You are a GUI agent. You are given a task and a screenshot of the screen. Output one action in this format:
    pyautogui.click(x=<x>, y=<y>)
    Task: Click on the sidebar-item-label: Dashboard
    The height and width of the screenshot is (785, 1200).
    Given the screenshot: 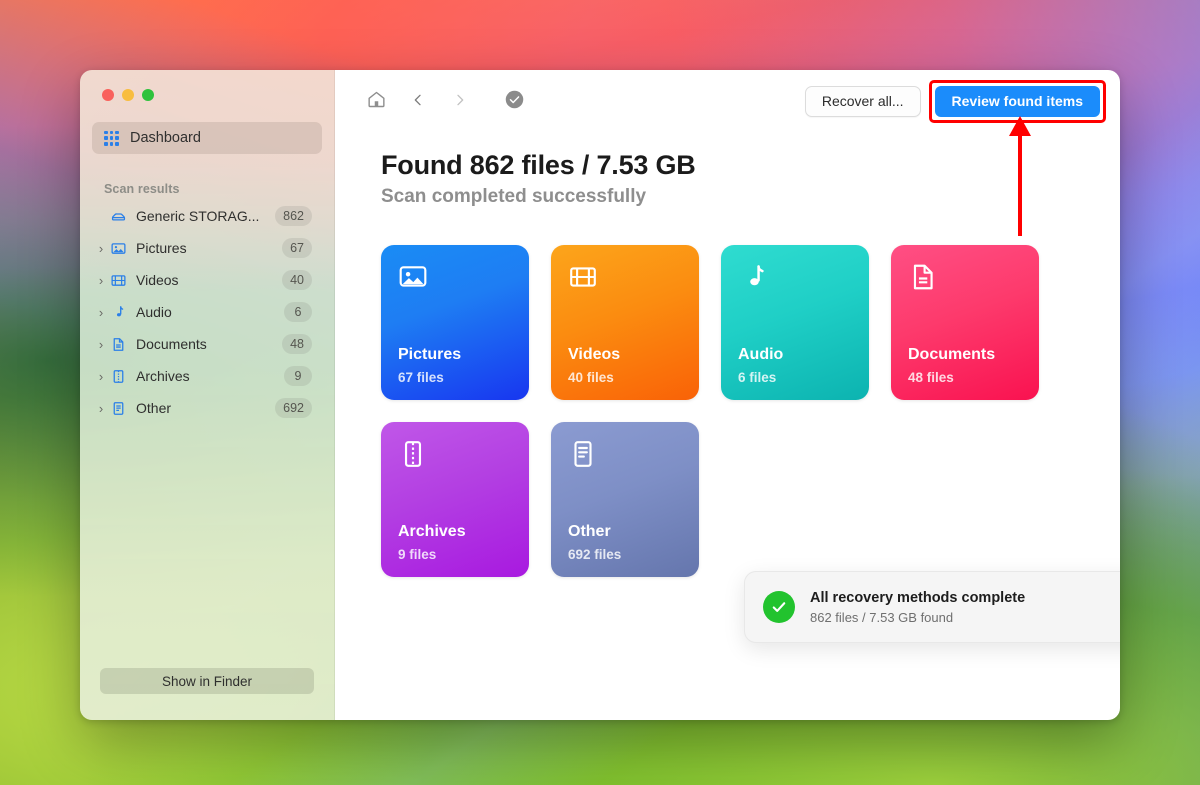 What is the action you would take?
    pyautogui.click(x=165, y=138)
    